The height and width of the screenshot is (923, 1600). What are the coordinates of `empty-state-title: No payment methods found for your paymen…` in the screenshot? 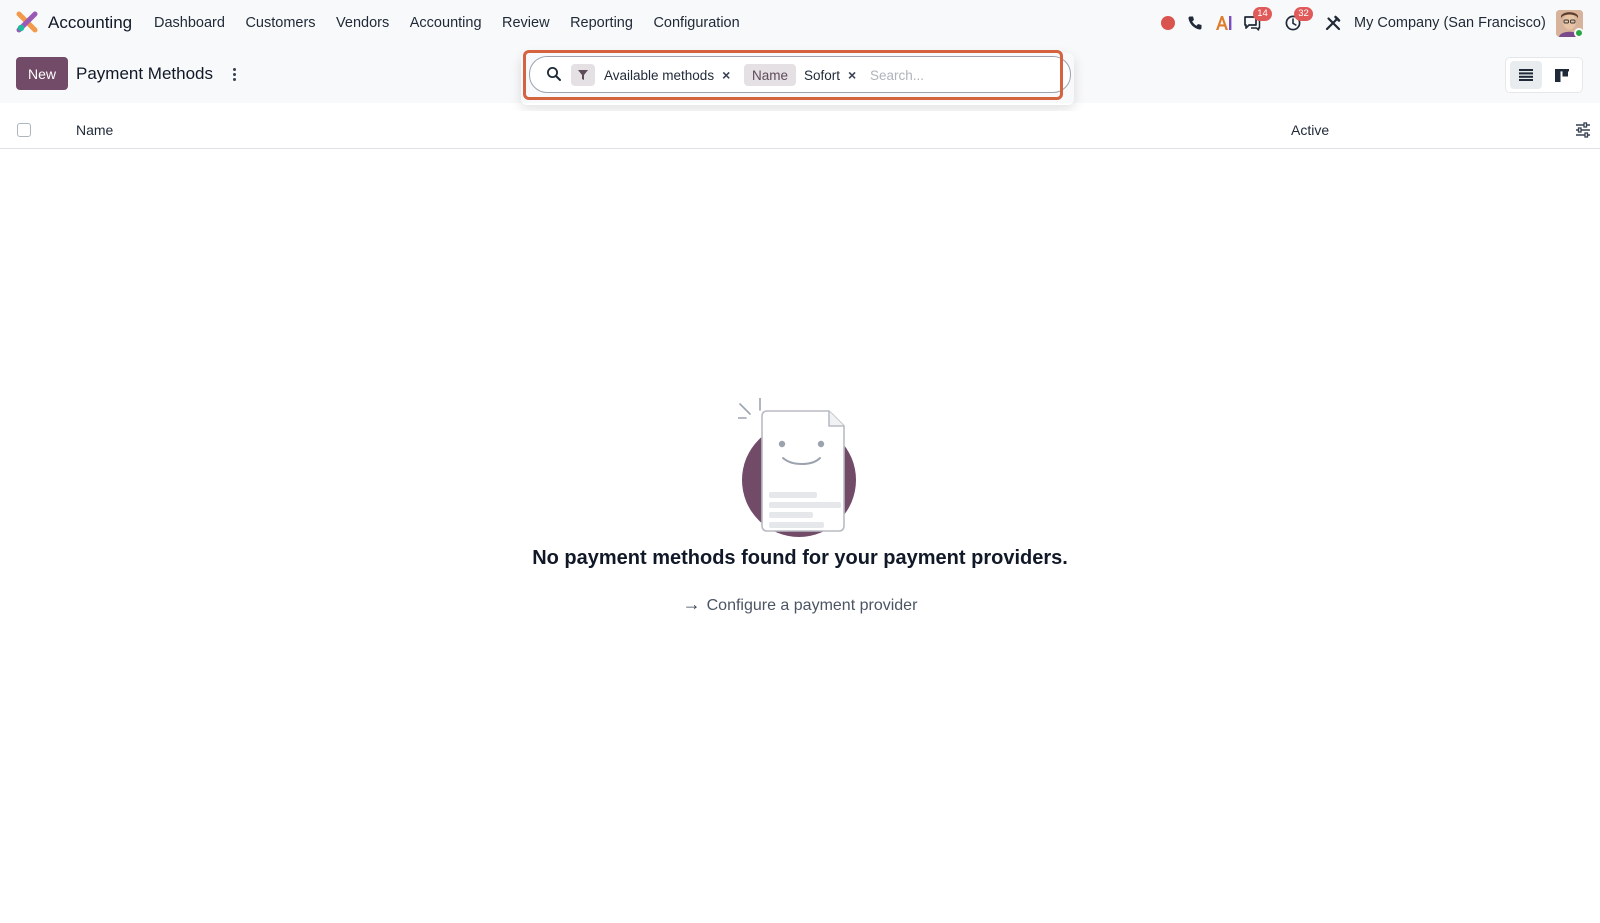 It's located at (800, 558).